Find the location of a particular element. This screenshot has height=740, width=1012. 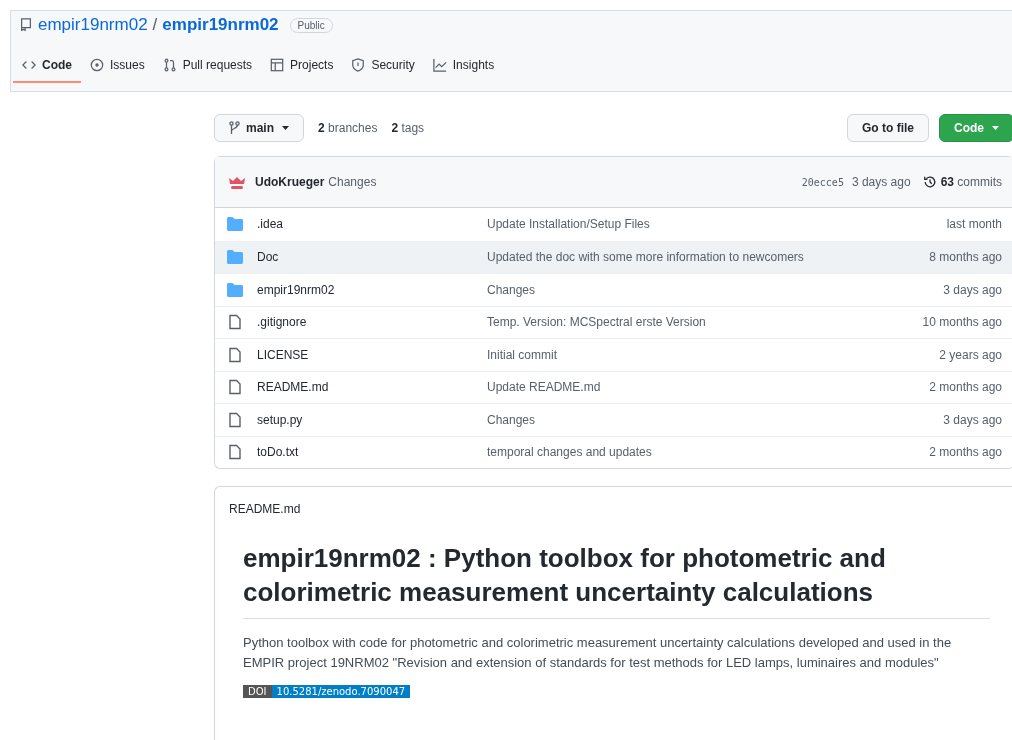

repo-name-link: empir19nrm02 is located at coordinates (220, 25).